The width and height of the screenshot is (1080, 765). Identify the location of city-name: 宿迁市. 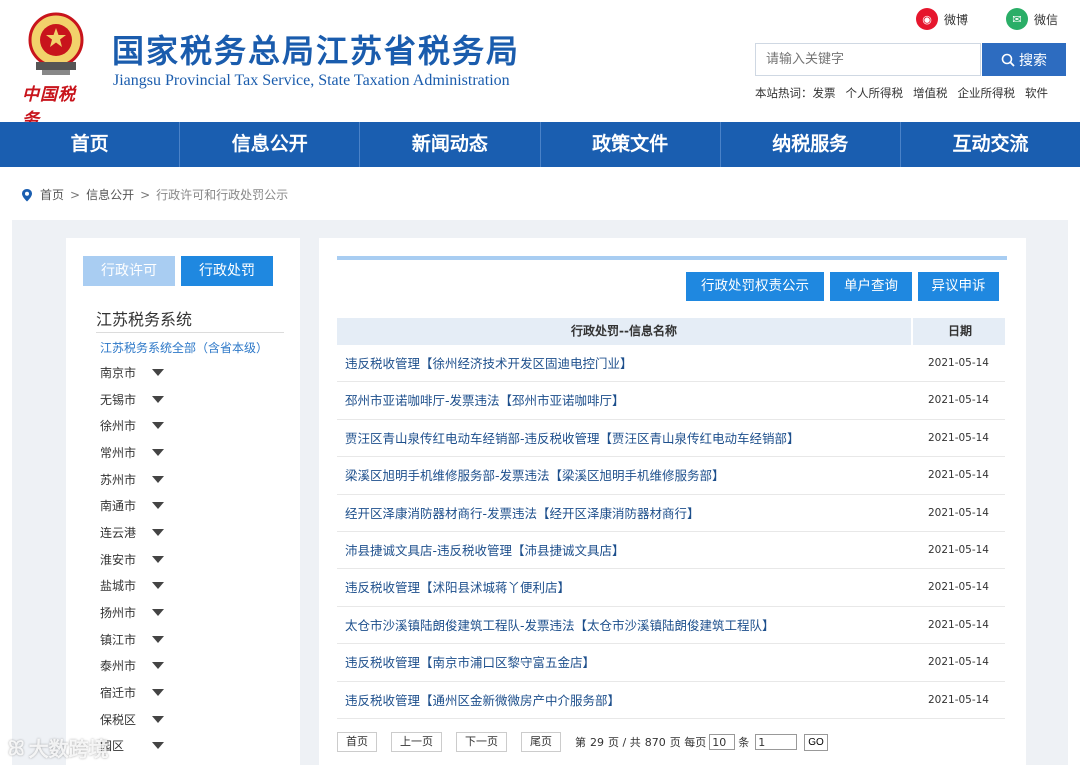
(118, 693).